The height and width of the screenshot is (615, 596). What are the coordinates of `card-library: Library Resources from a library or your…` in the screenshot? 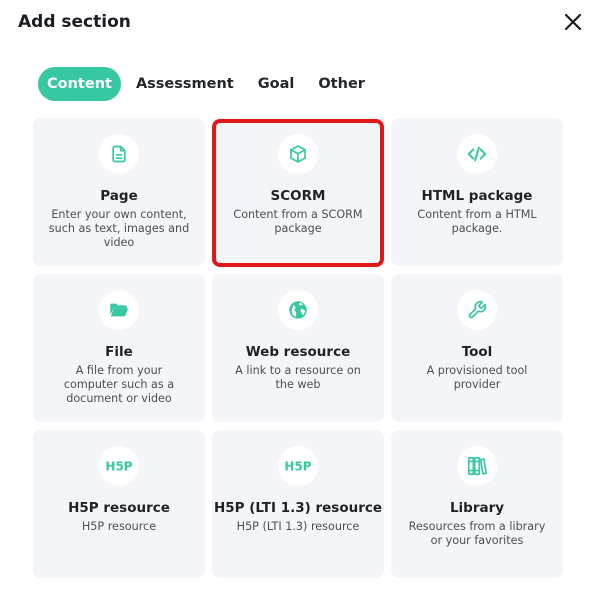 It's located at (477, 504).